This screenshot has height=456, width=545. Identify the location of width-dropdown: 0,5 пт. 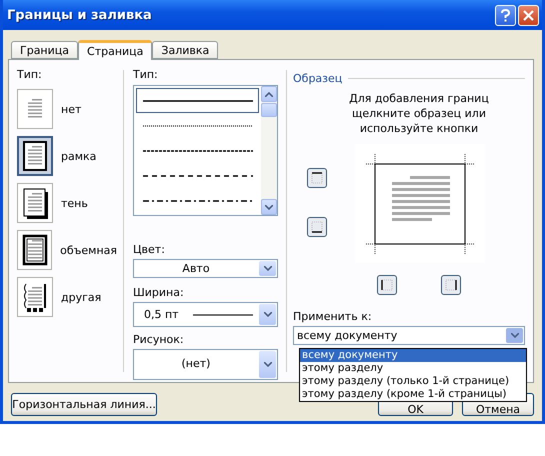
(205, 314).